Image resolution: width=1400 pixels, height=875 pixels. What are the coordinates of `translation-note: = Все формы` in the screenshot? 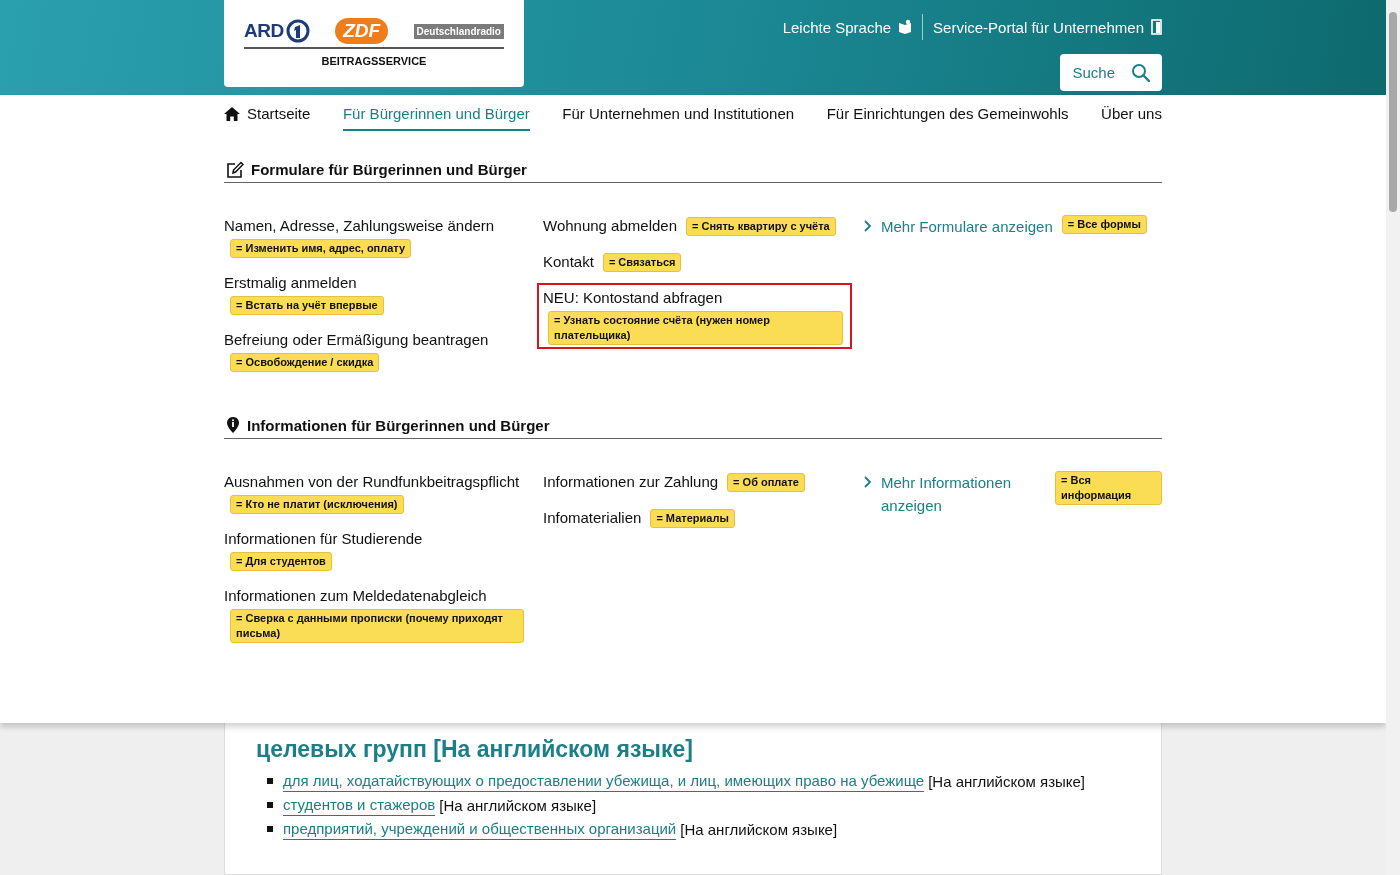 It's located at (1104, 224).